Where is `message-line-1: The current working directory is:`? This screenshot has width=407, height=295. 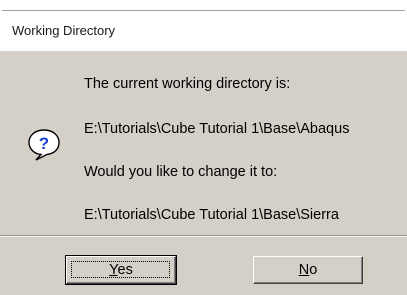
message-line-1: The current working directory is: is located at coordinates (187, 84).